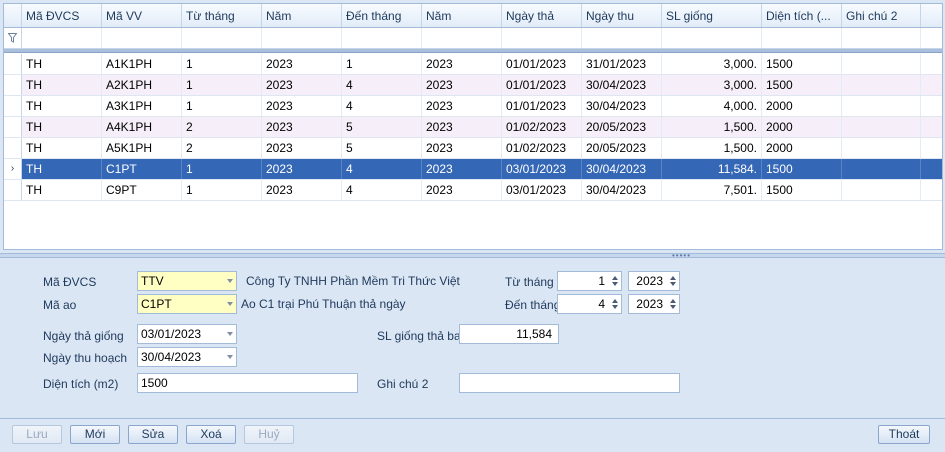 This screenshot has width=945, height=452. What do you see at coordinates (211, 434) in the screenshot?
I see `xoa-button: Xoá` at bounding box center [211, 434].